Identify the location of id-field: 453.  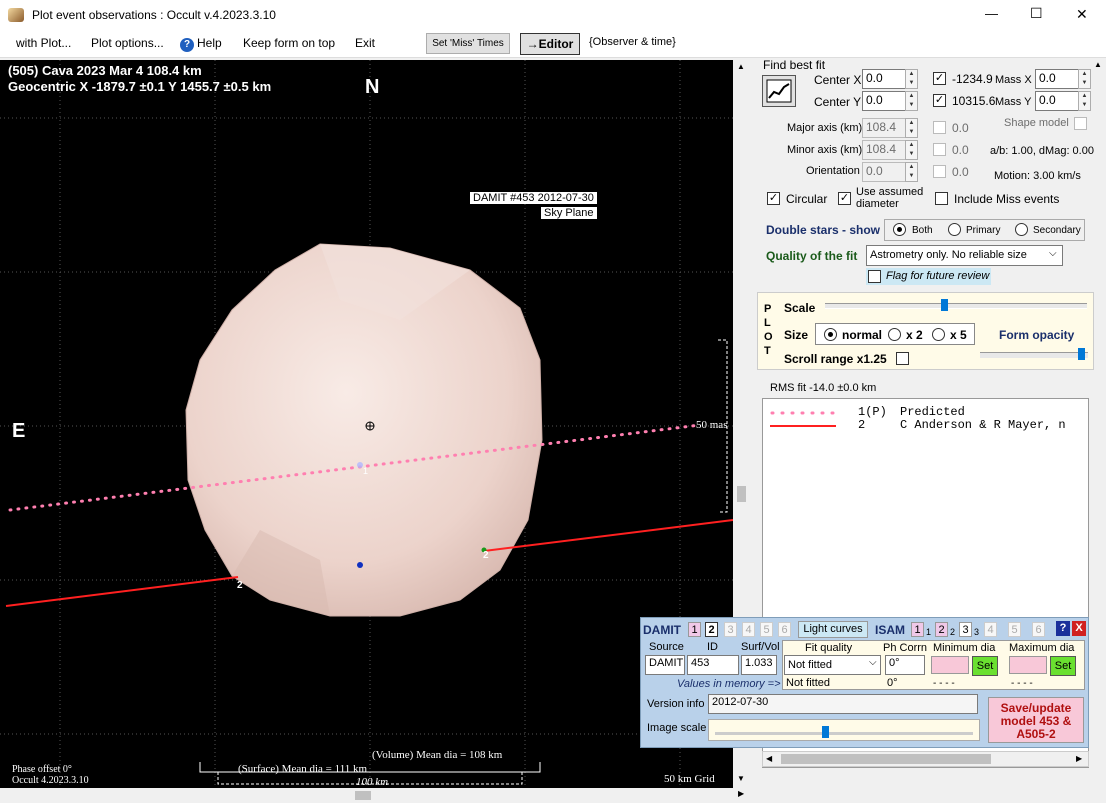
(713, 665).